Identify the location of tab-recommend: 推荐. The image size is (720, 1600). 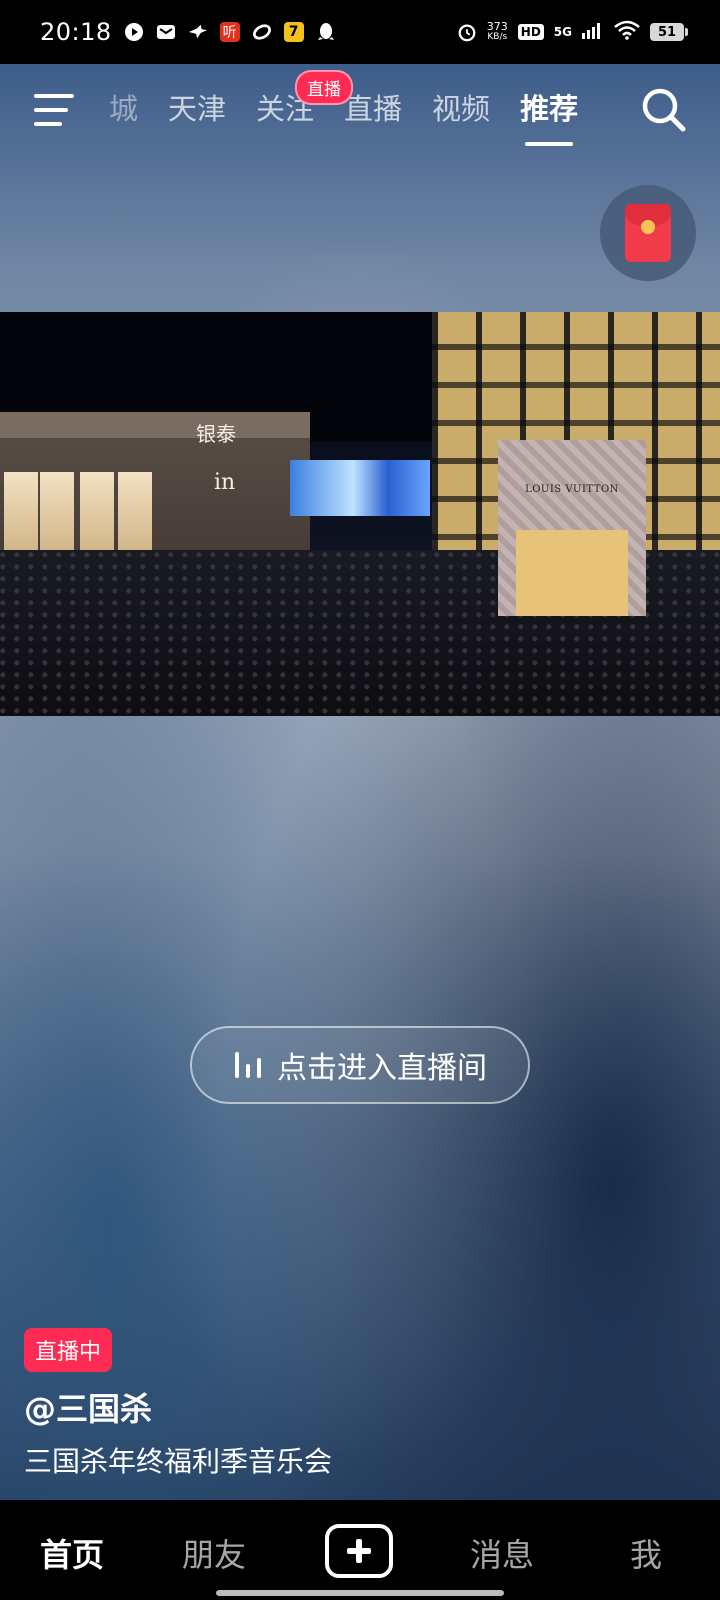
(549, 116).